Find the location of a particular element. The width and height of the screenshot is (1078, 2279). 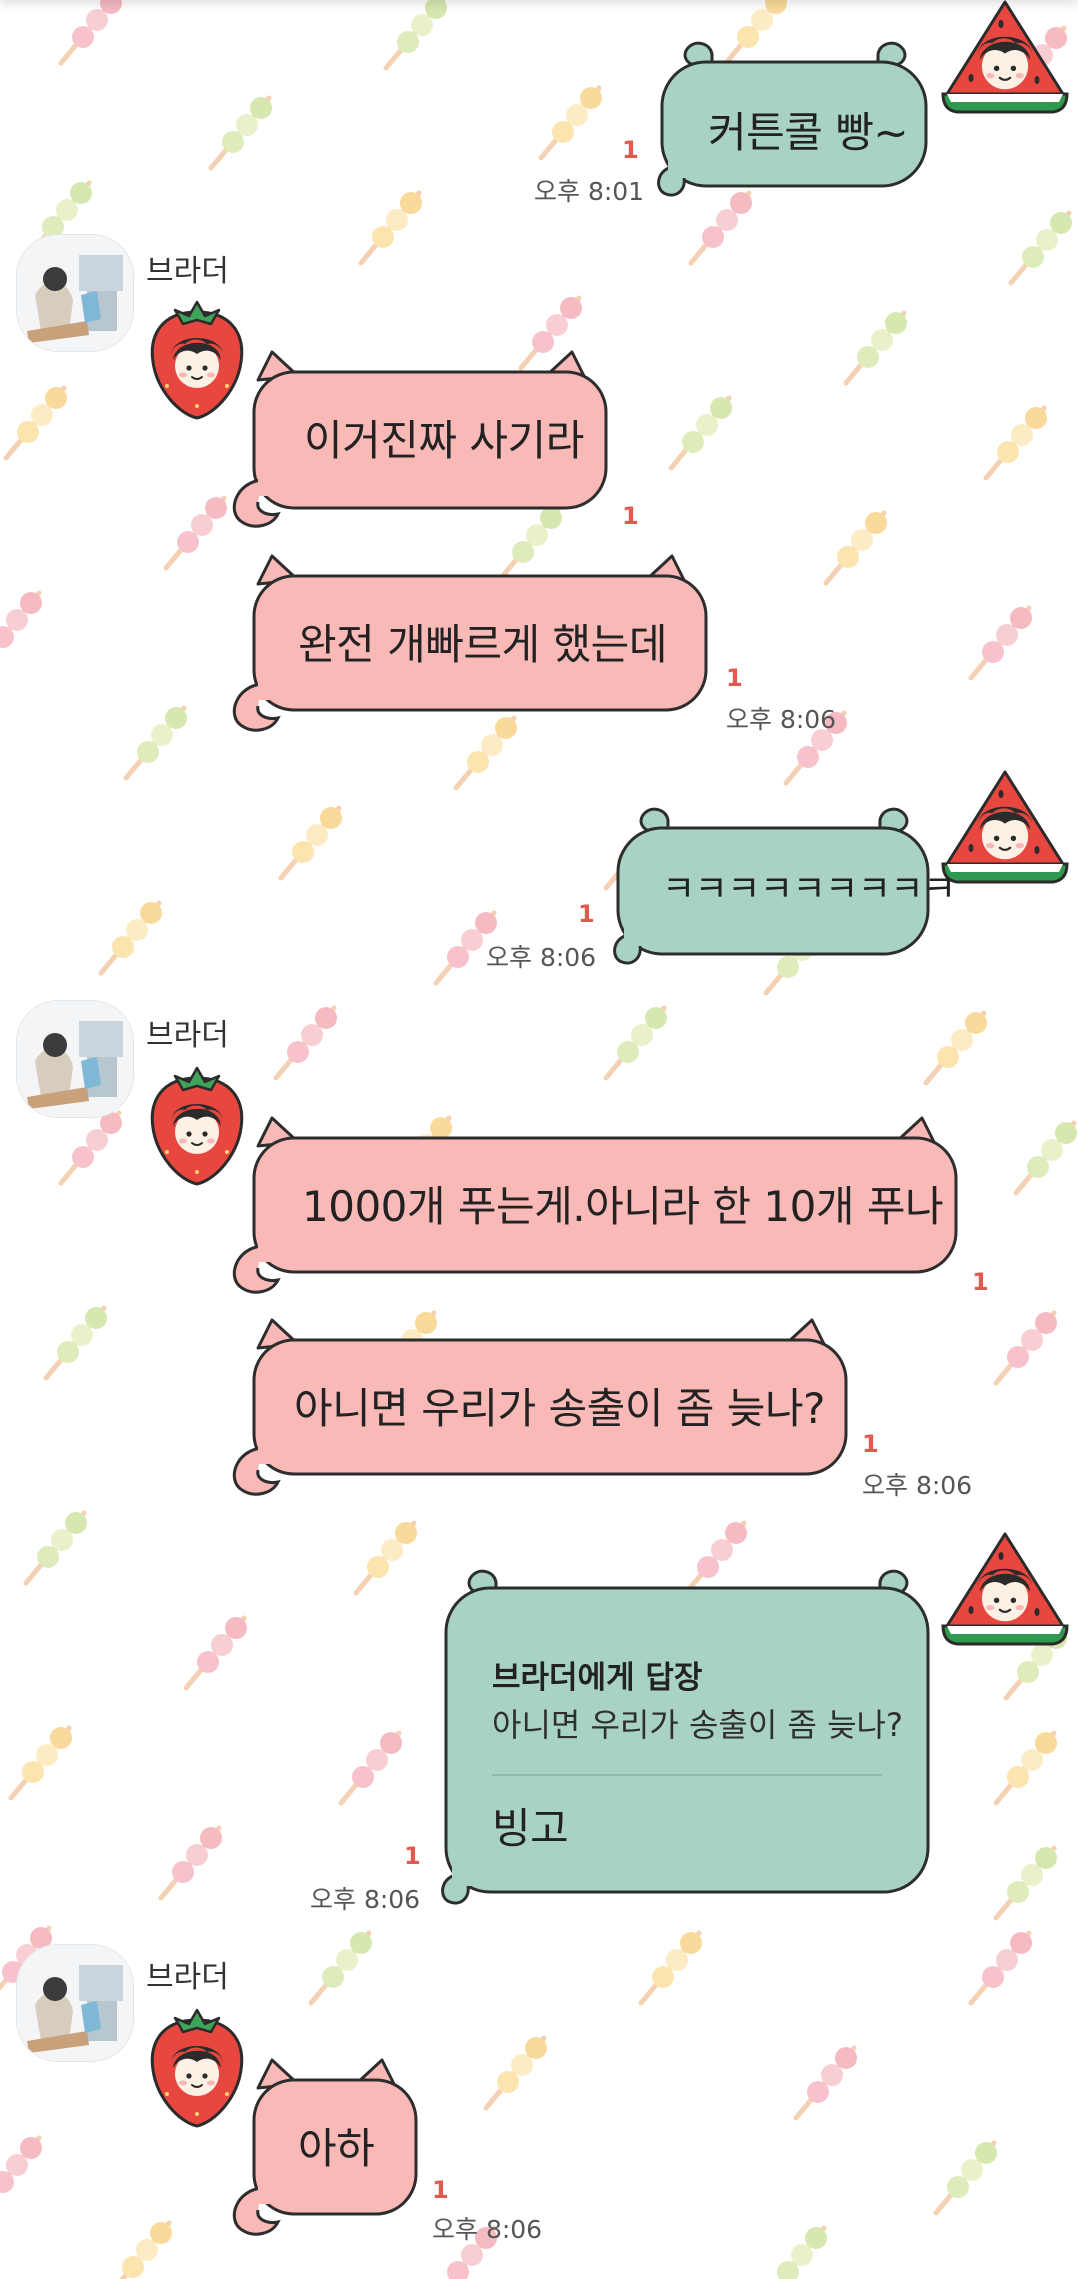

message-bubble-received: 완전 개빠르게 했는데 is located at coordinates (472, 644).